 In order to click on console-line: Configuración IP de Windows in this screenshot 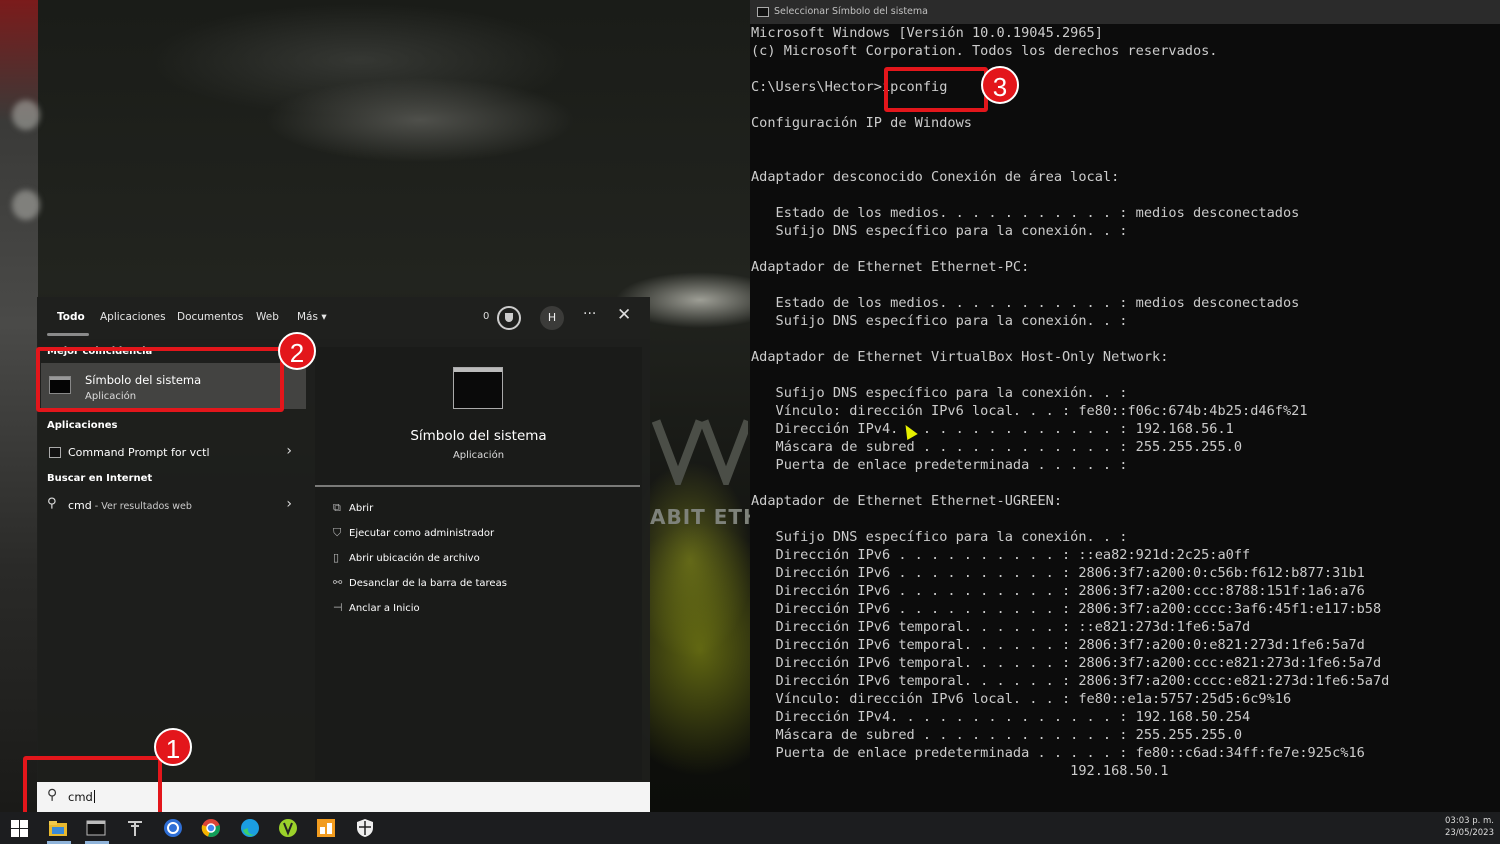, I will do `click(861, 123)`.